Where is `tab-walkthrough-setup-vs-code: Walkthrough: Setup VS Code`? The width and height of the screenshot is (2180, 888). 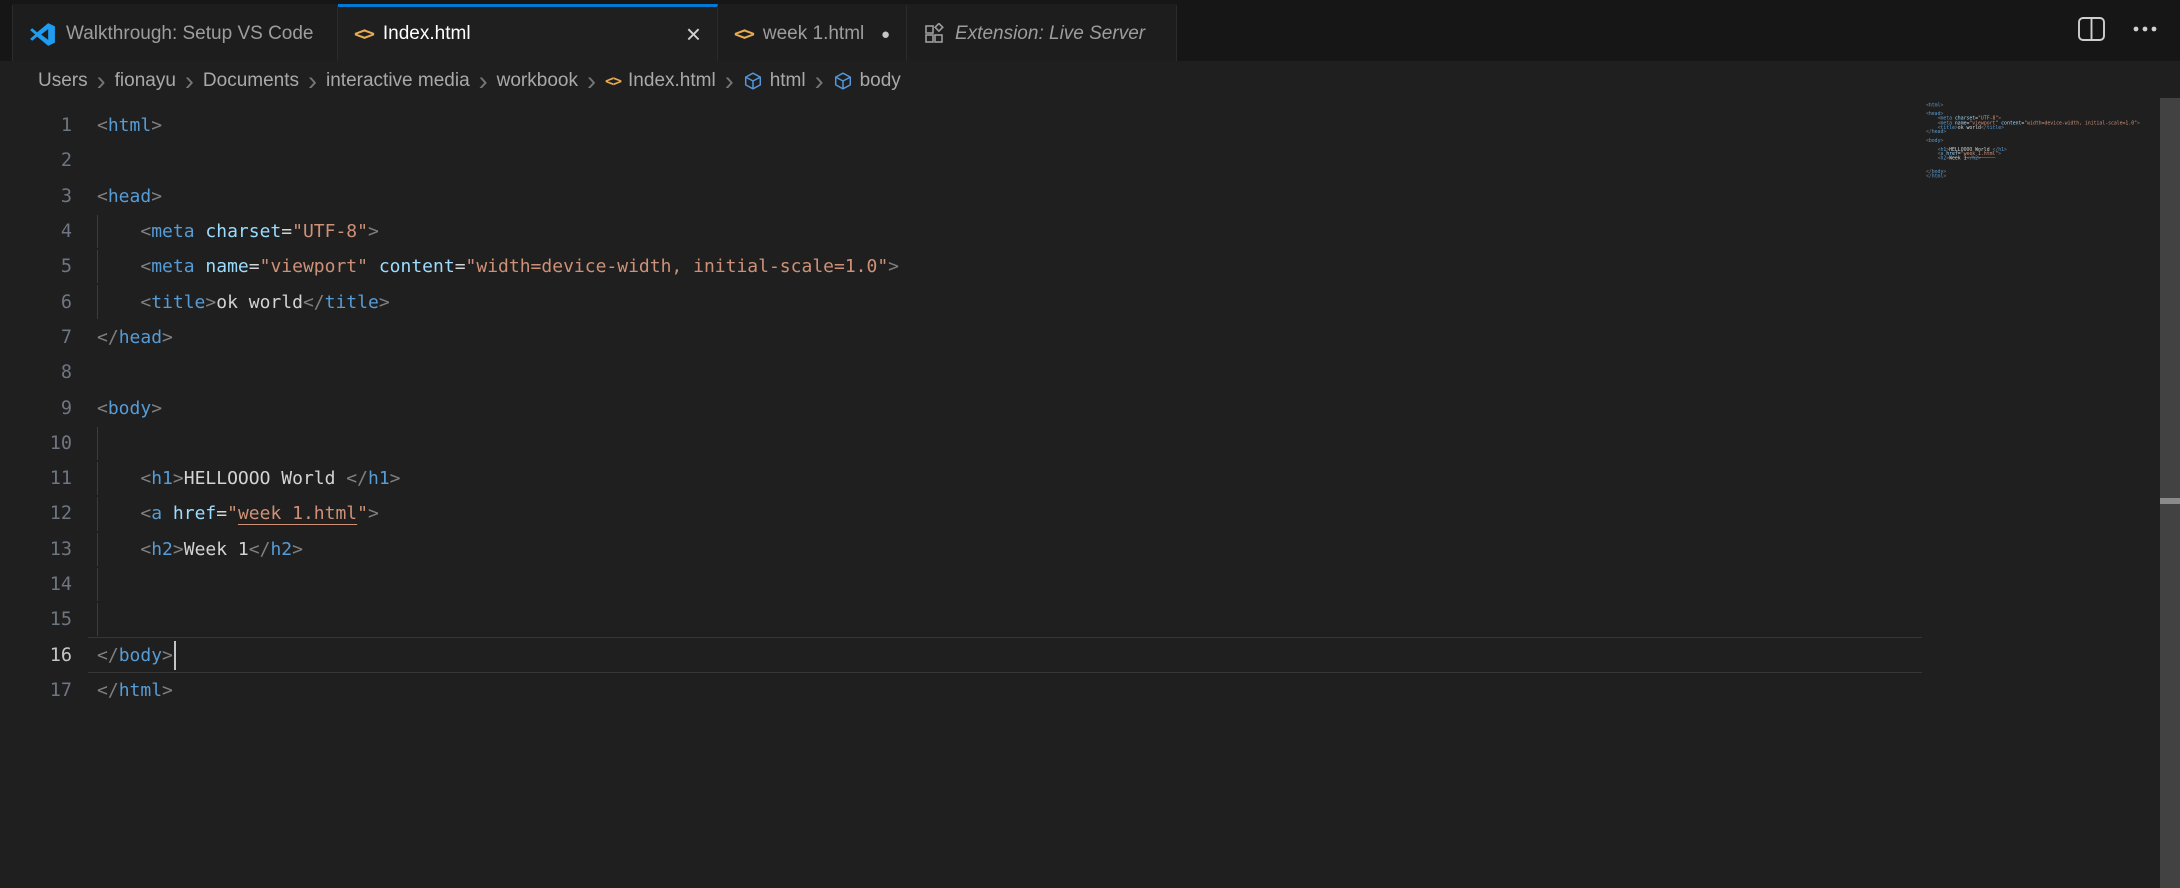
tab-walkthrough-setup-vs-code: Walkthrough: Setup VS Code is located at coordinates (175, 32).